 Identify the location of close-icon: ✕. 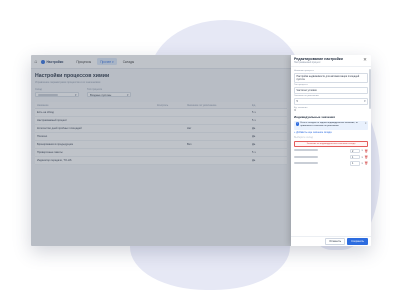
(365, 60).